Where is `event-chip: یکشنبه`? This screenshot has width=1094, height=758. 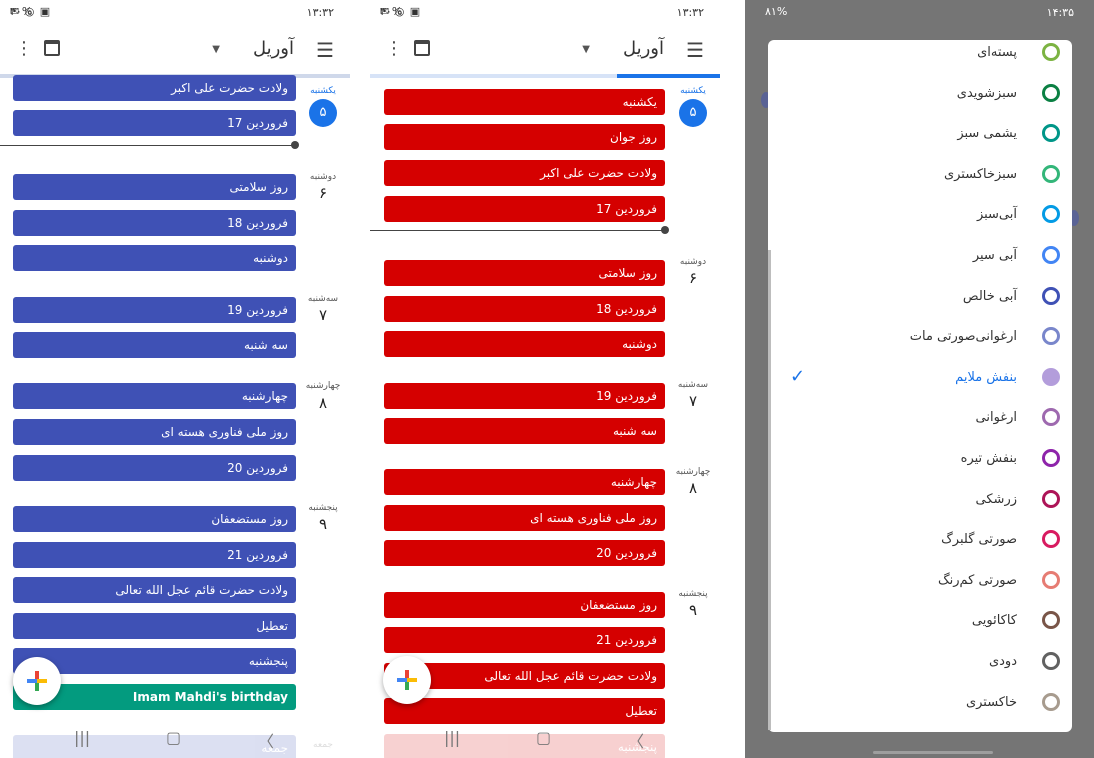
event-chip: یکشنبه is located at coordinates (524, 102).